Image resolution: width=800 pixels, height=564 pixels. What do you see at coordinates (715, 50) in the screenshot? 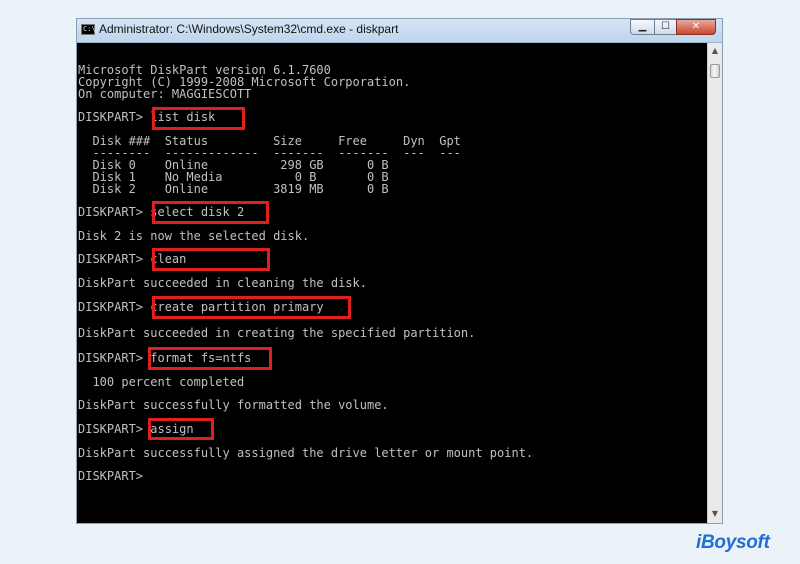
I see `scroll-up-arrow-icon: ▲` at bounding box center [715, 50].